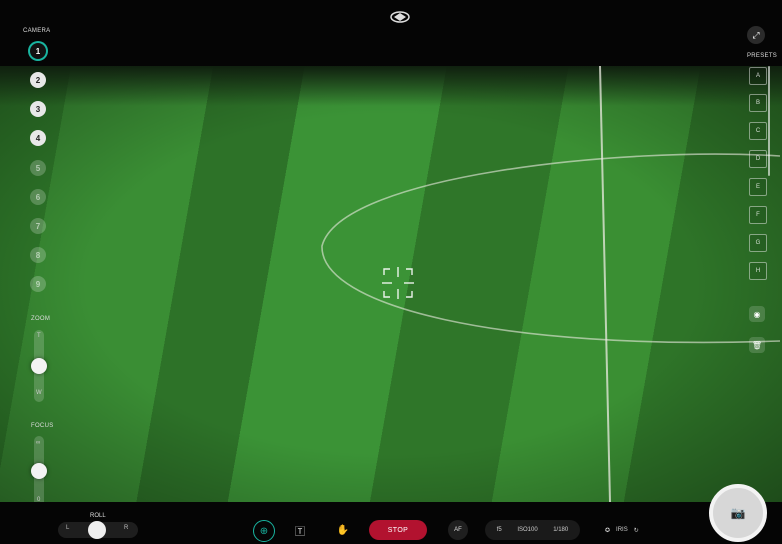  I want to click on crosshair-icon, so click(398, 283).